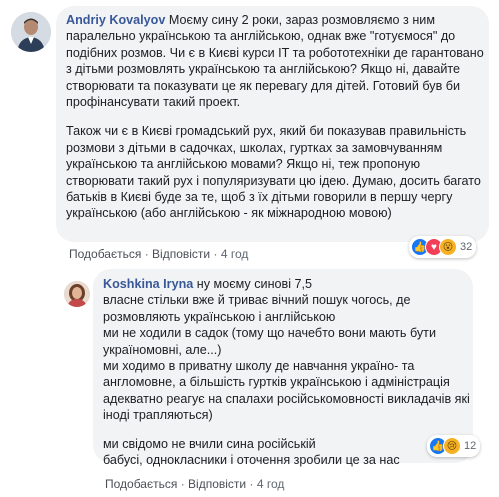  What do you see at coordinates (448, 247) in the screenshot?
I see `wow-reaction-icon: 😮` at bounding box center [448, 247].